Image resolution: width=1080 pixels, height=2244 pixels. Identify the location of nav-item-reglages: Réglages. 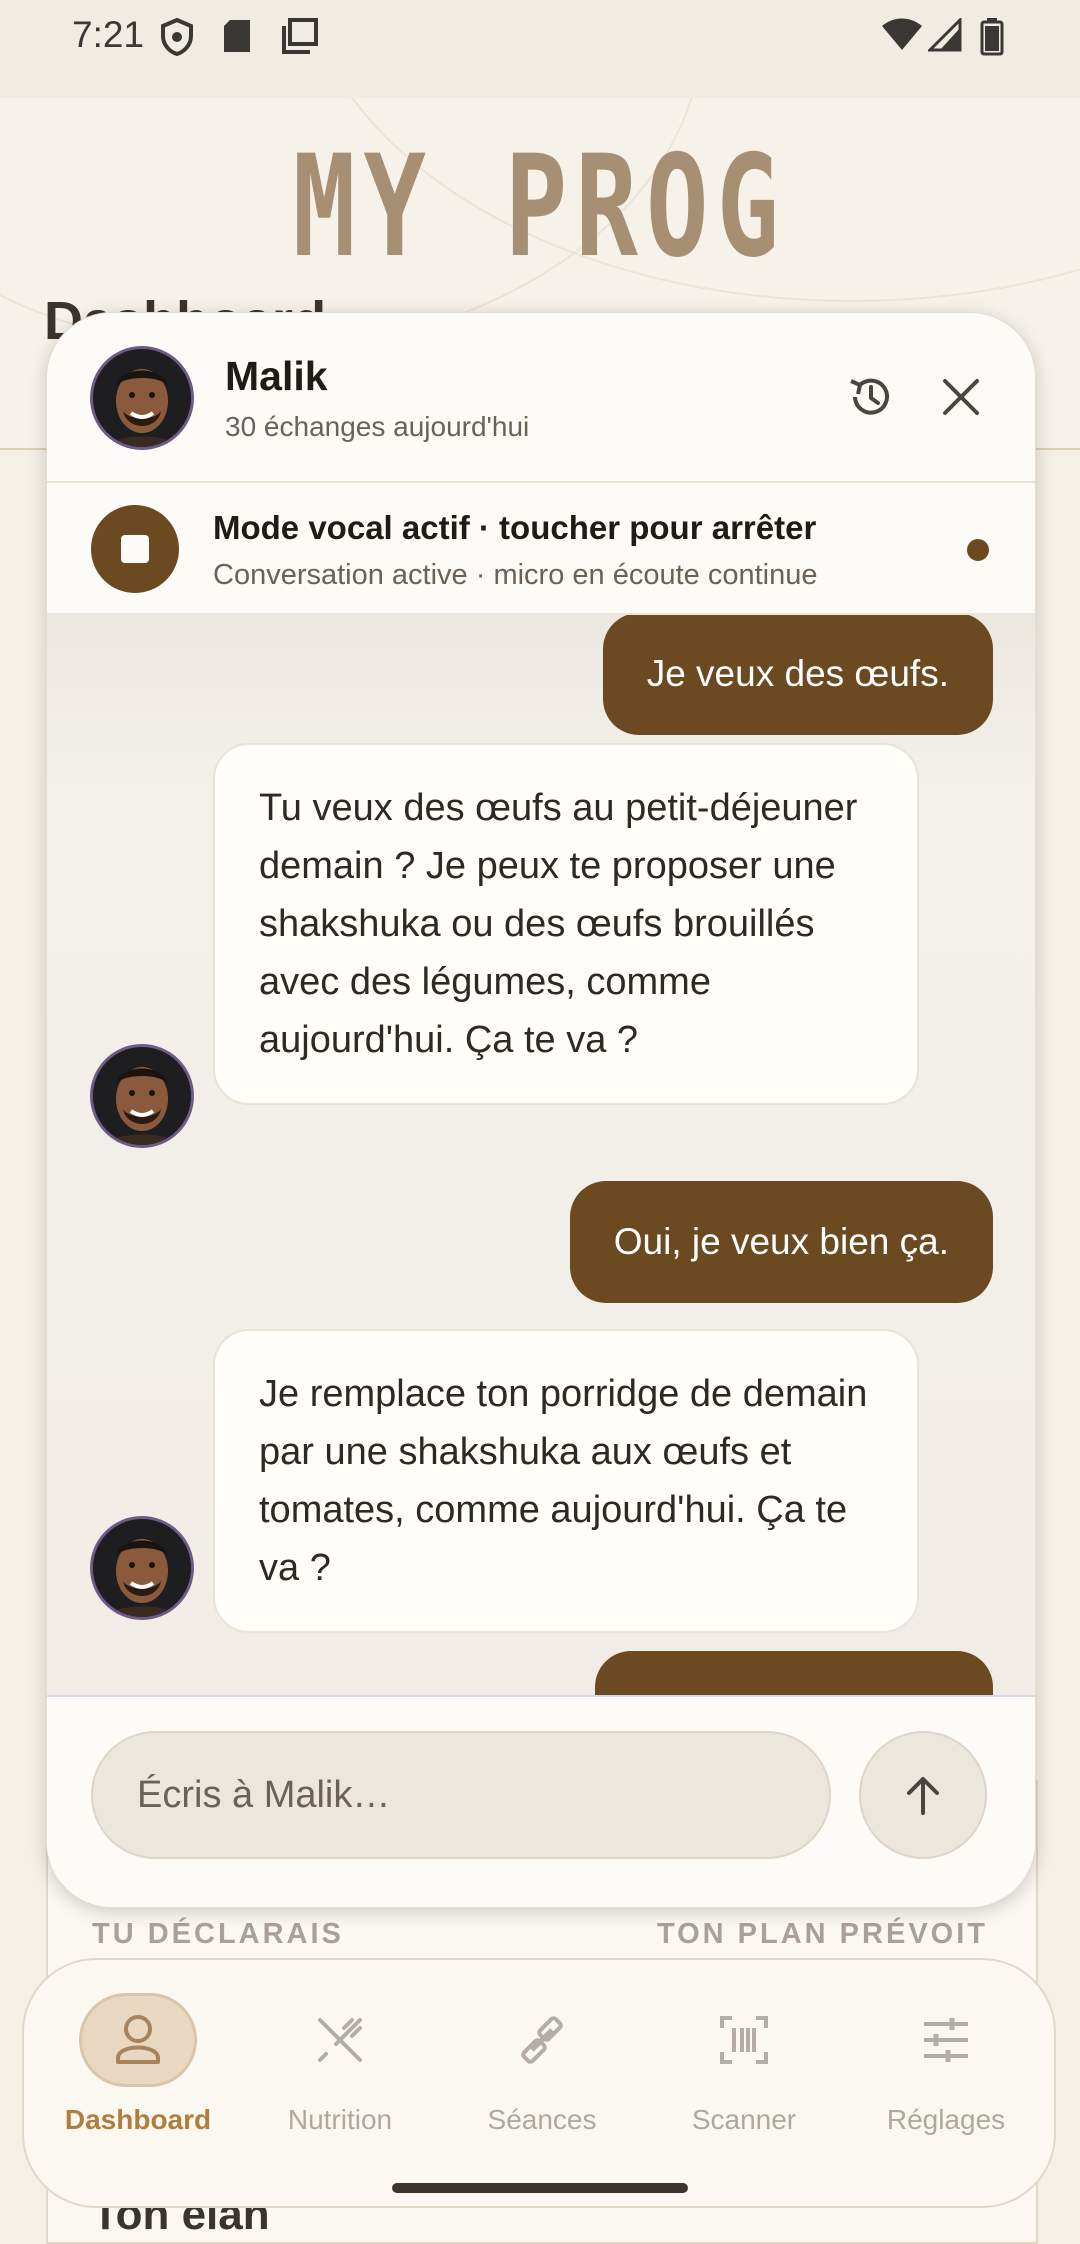
(946, 2066).